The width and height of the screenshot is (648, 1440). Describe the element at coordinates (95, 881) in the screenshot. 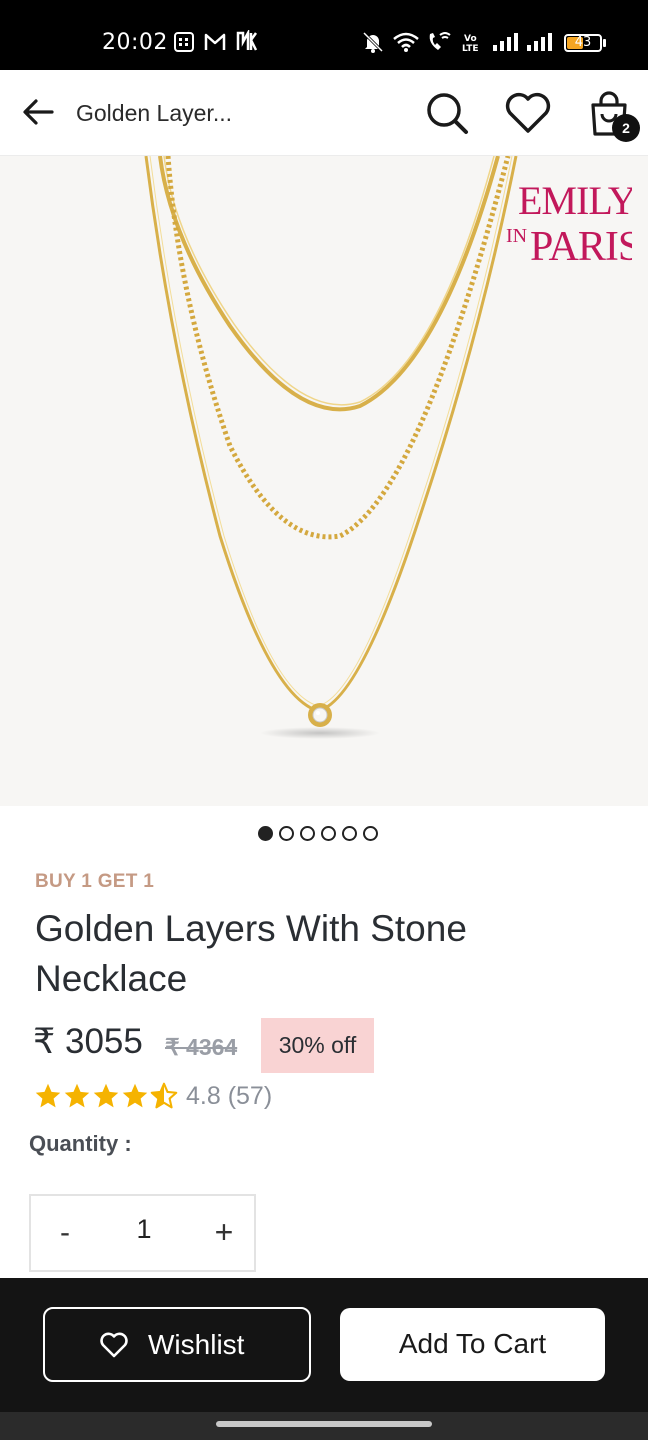

I see `promo-tag: BUY 1 GET 1` at that location.